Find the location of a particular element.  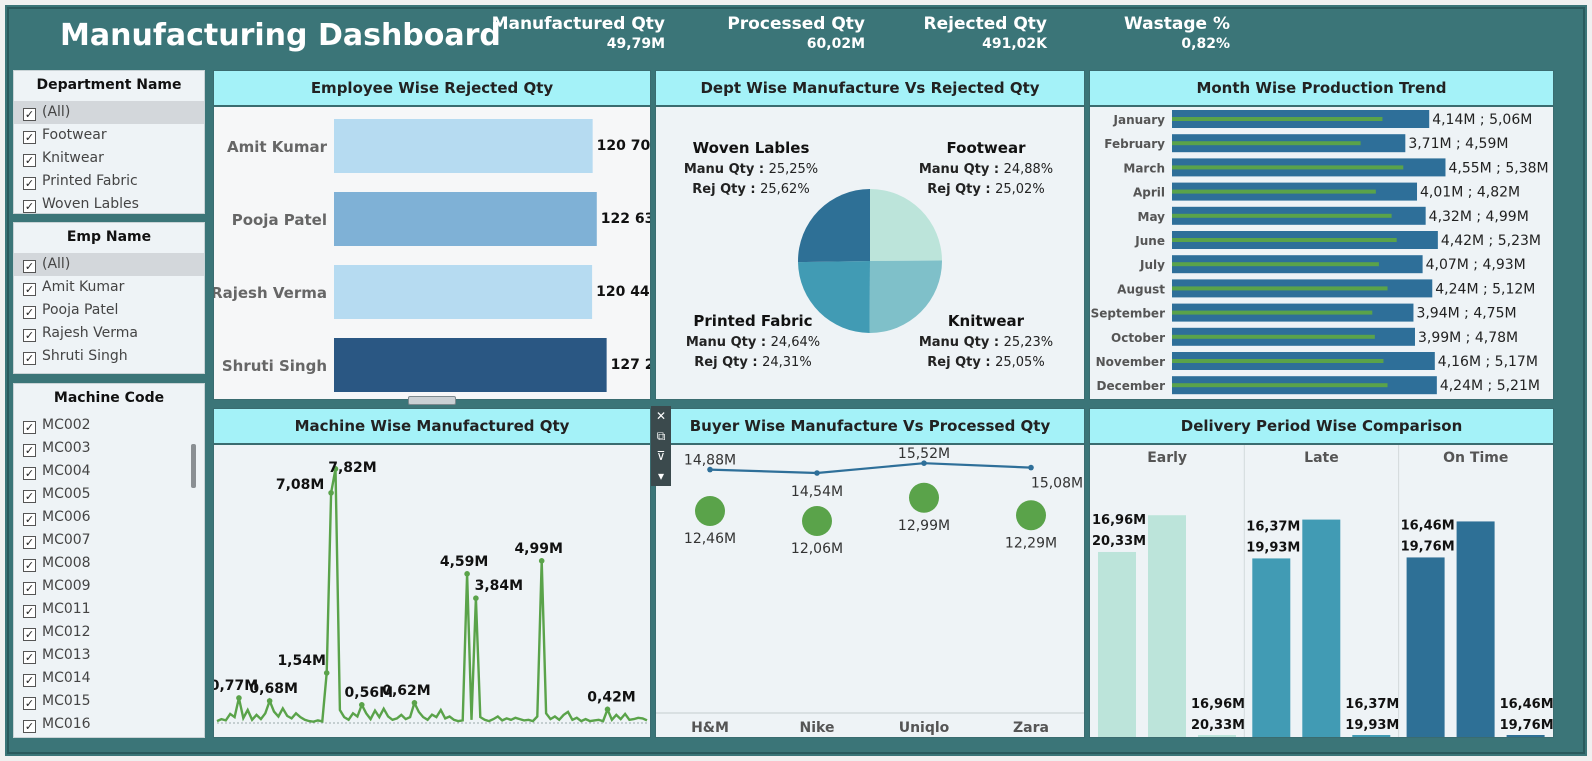

manu-value: 25,25% is located at coordinates (794, 169).